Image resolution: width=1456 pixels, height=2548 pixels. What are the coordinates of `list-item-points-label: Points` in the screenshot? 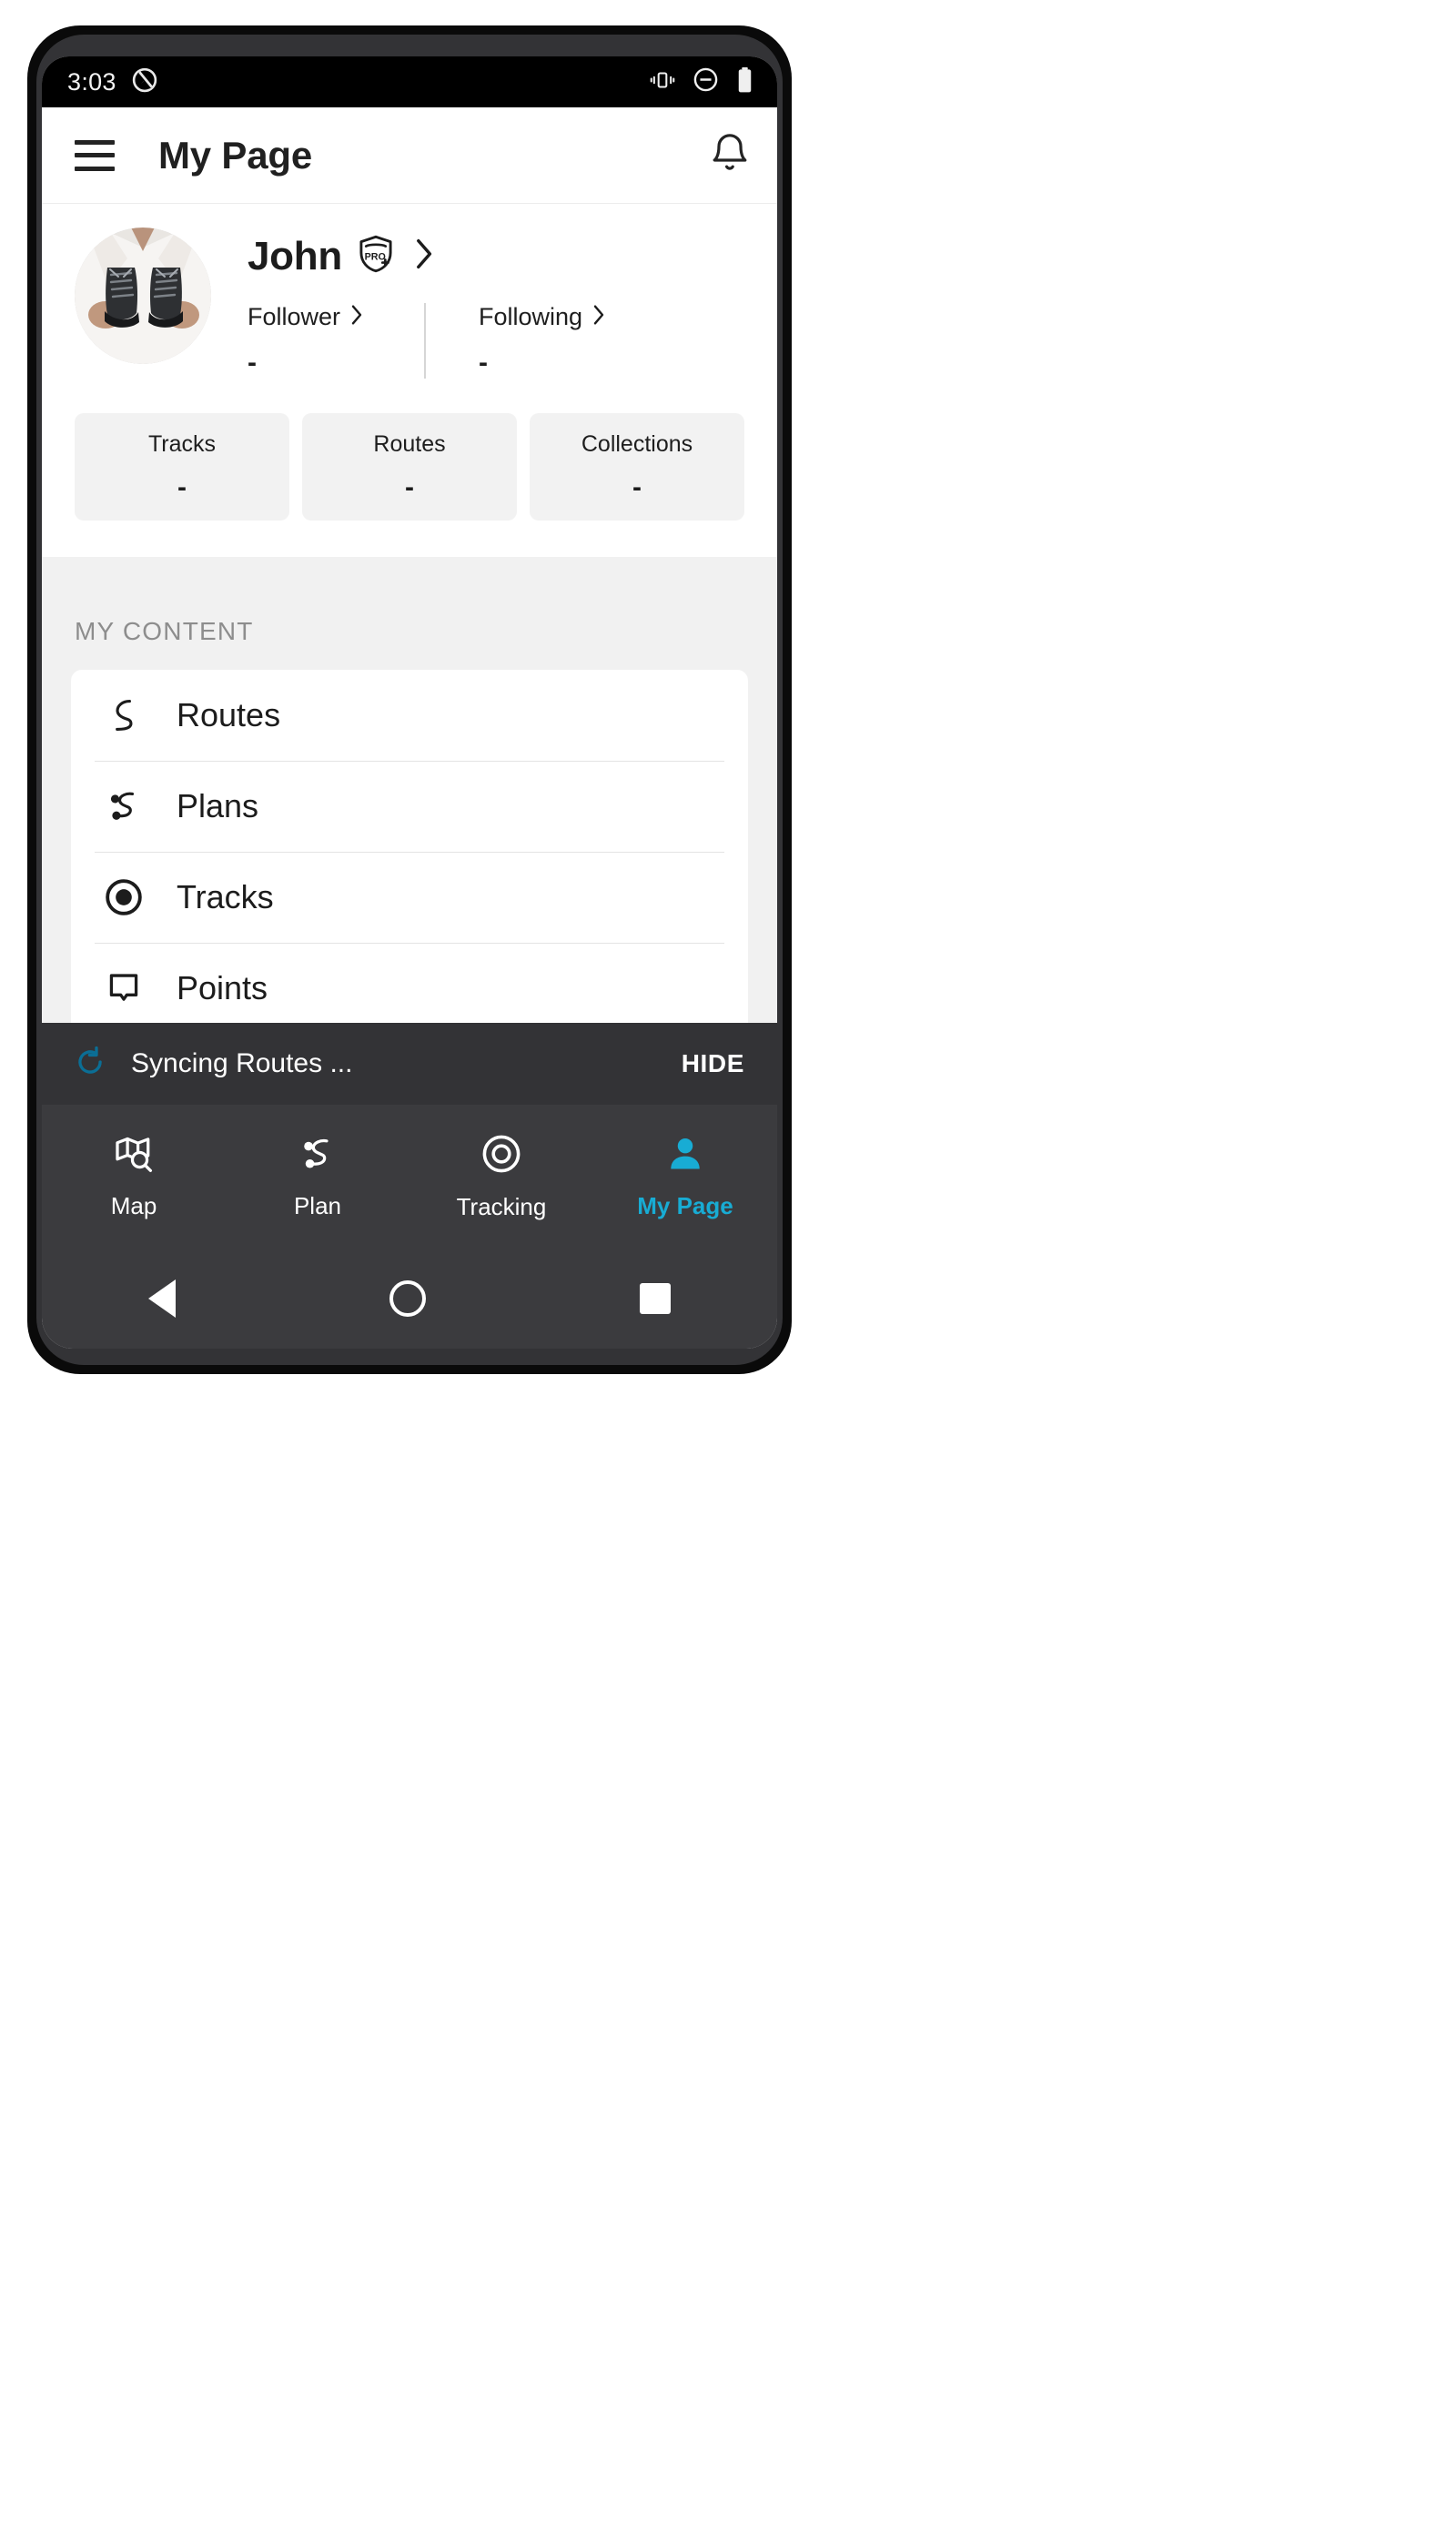 It's located at (223, 988).